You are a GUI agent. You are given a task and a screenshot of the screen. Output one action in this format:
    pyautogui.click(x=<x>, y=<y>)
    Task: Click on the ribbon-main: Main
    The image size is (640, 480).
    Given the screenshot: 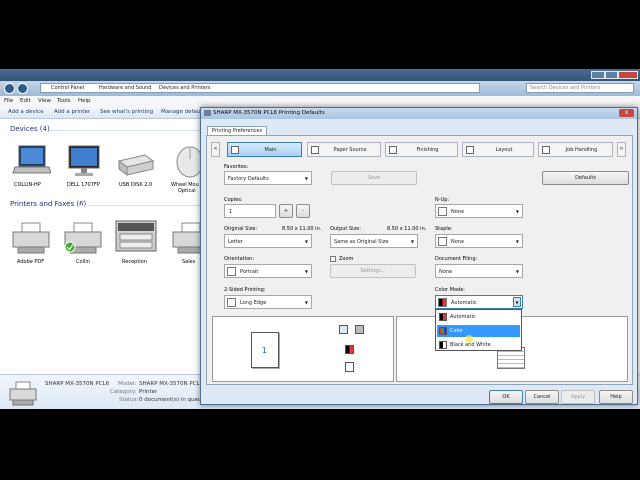 What is the action you would take?
    pyautogui.click(x=264, y=149)
    